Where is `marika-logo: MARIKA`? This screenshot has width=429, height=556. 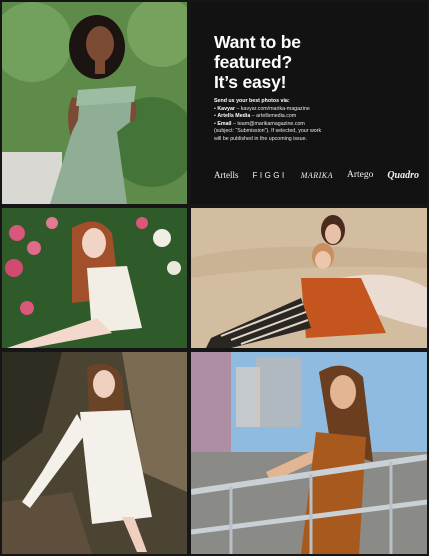
marika-logo: MARIKA is located at coordinates (317, 175).